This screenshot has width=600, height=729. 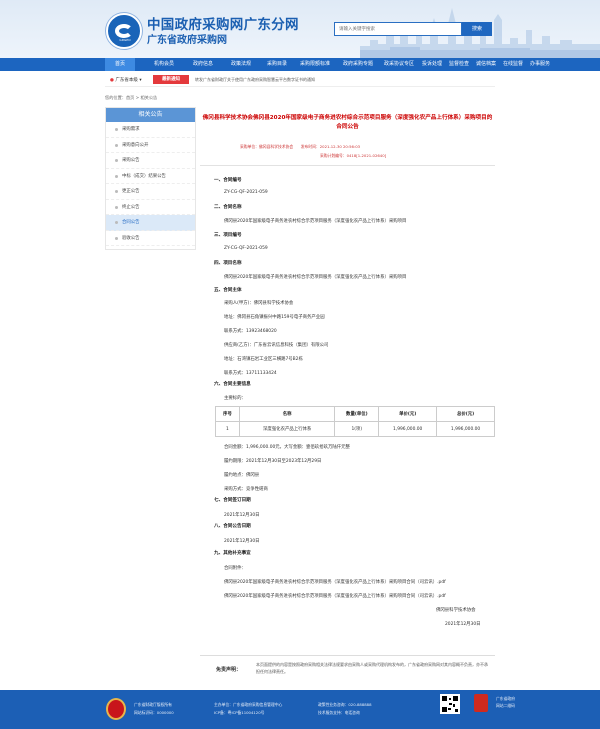 What do you see at coordinates (164, 64) in the screenshot?
I see `nav-item-agencies: 机构会员` at bounding box center [164, 64].